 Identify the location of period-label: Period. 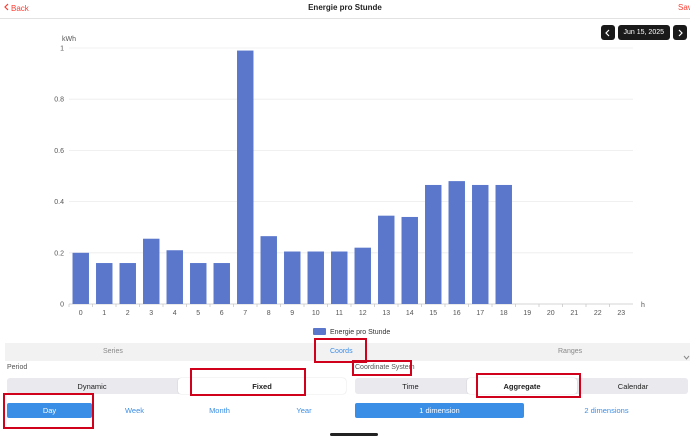
(17, 367).